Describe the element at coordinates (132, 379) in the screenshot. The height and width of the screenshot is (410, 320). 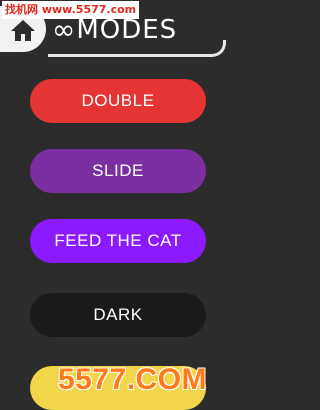
I see `watermark-bottom: 5577.COM` at that location.